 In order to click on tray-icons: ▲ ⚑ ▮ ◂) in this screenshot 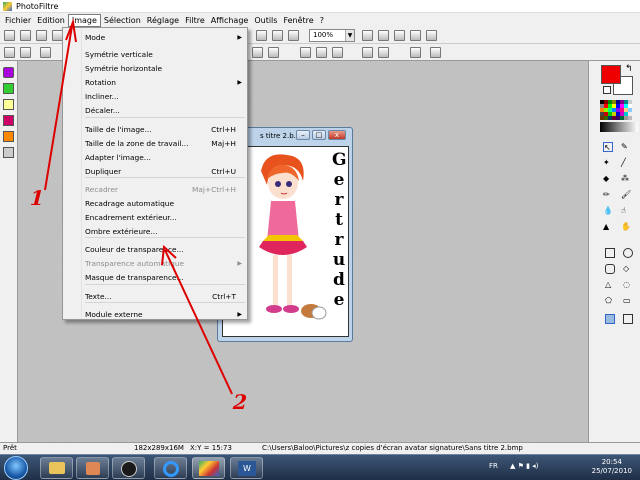, I will do `click(525, 467)`.